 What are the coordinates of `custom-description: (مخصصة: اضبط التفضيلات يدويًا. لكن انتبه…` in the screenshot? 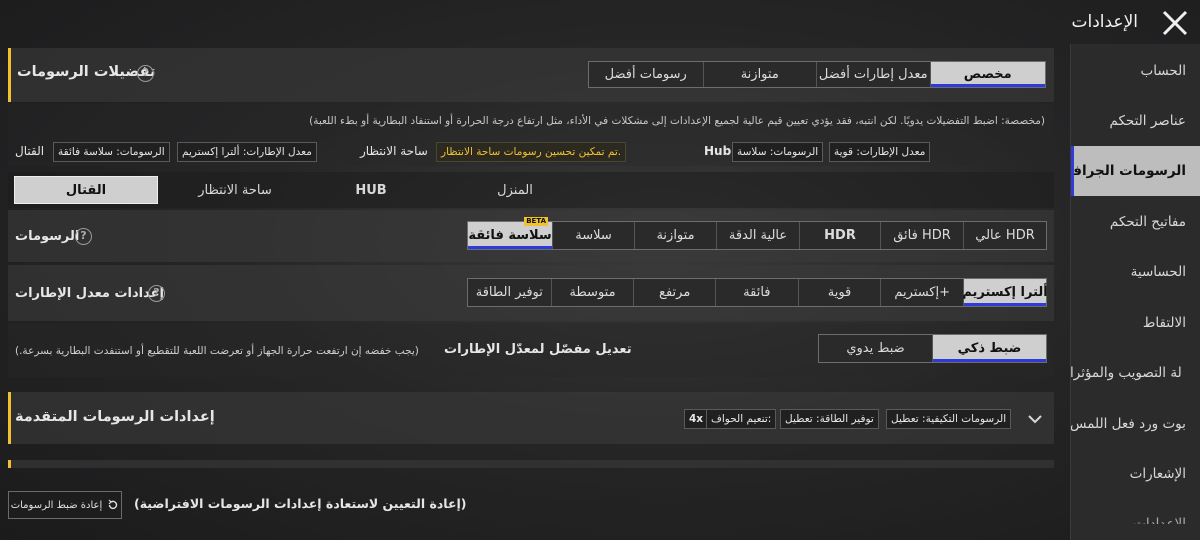 It's located at (677, 121).